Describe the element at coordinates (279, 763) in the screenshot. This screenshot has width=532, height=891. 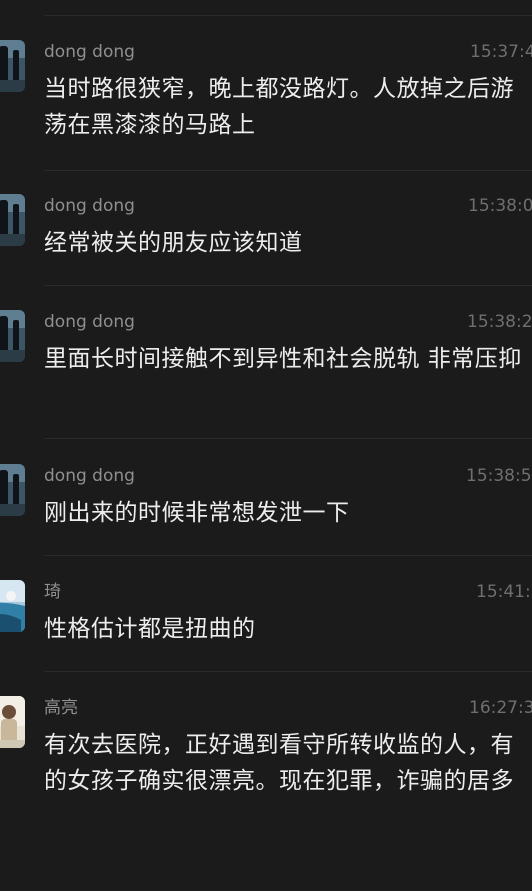
I see `message-text: 有次去医院，正好遇到看守所转收监的人，有的女孩子确实很漂亮。现在犯罪，诈骗的居多` at that location.